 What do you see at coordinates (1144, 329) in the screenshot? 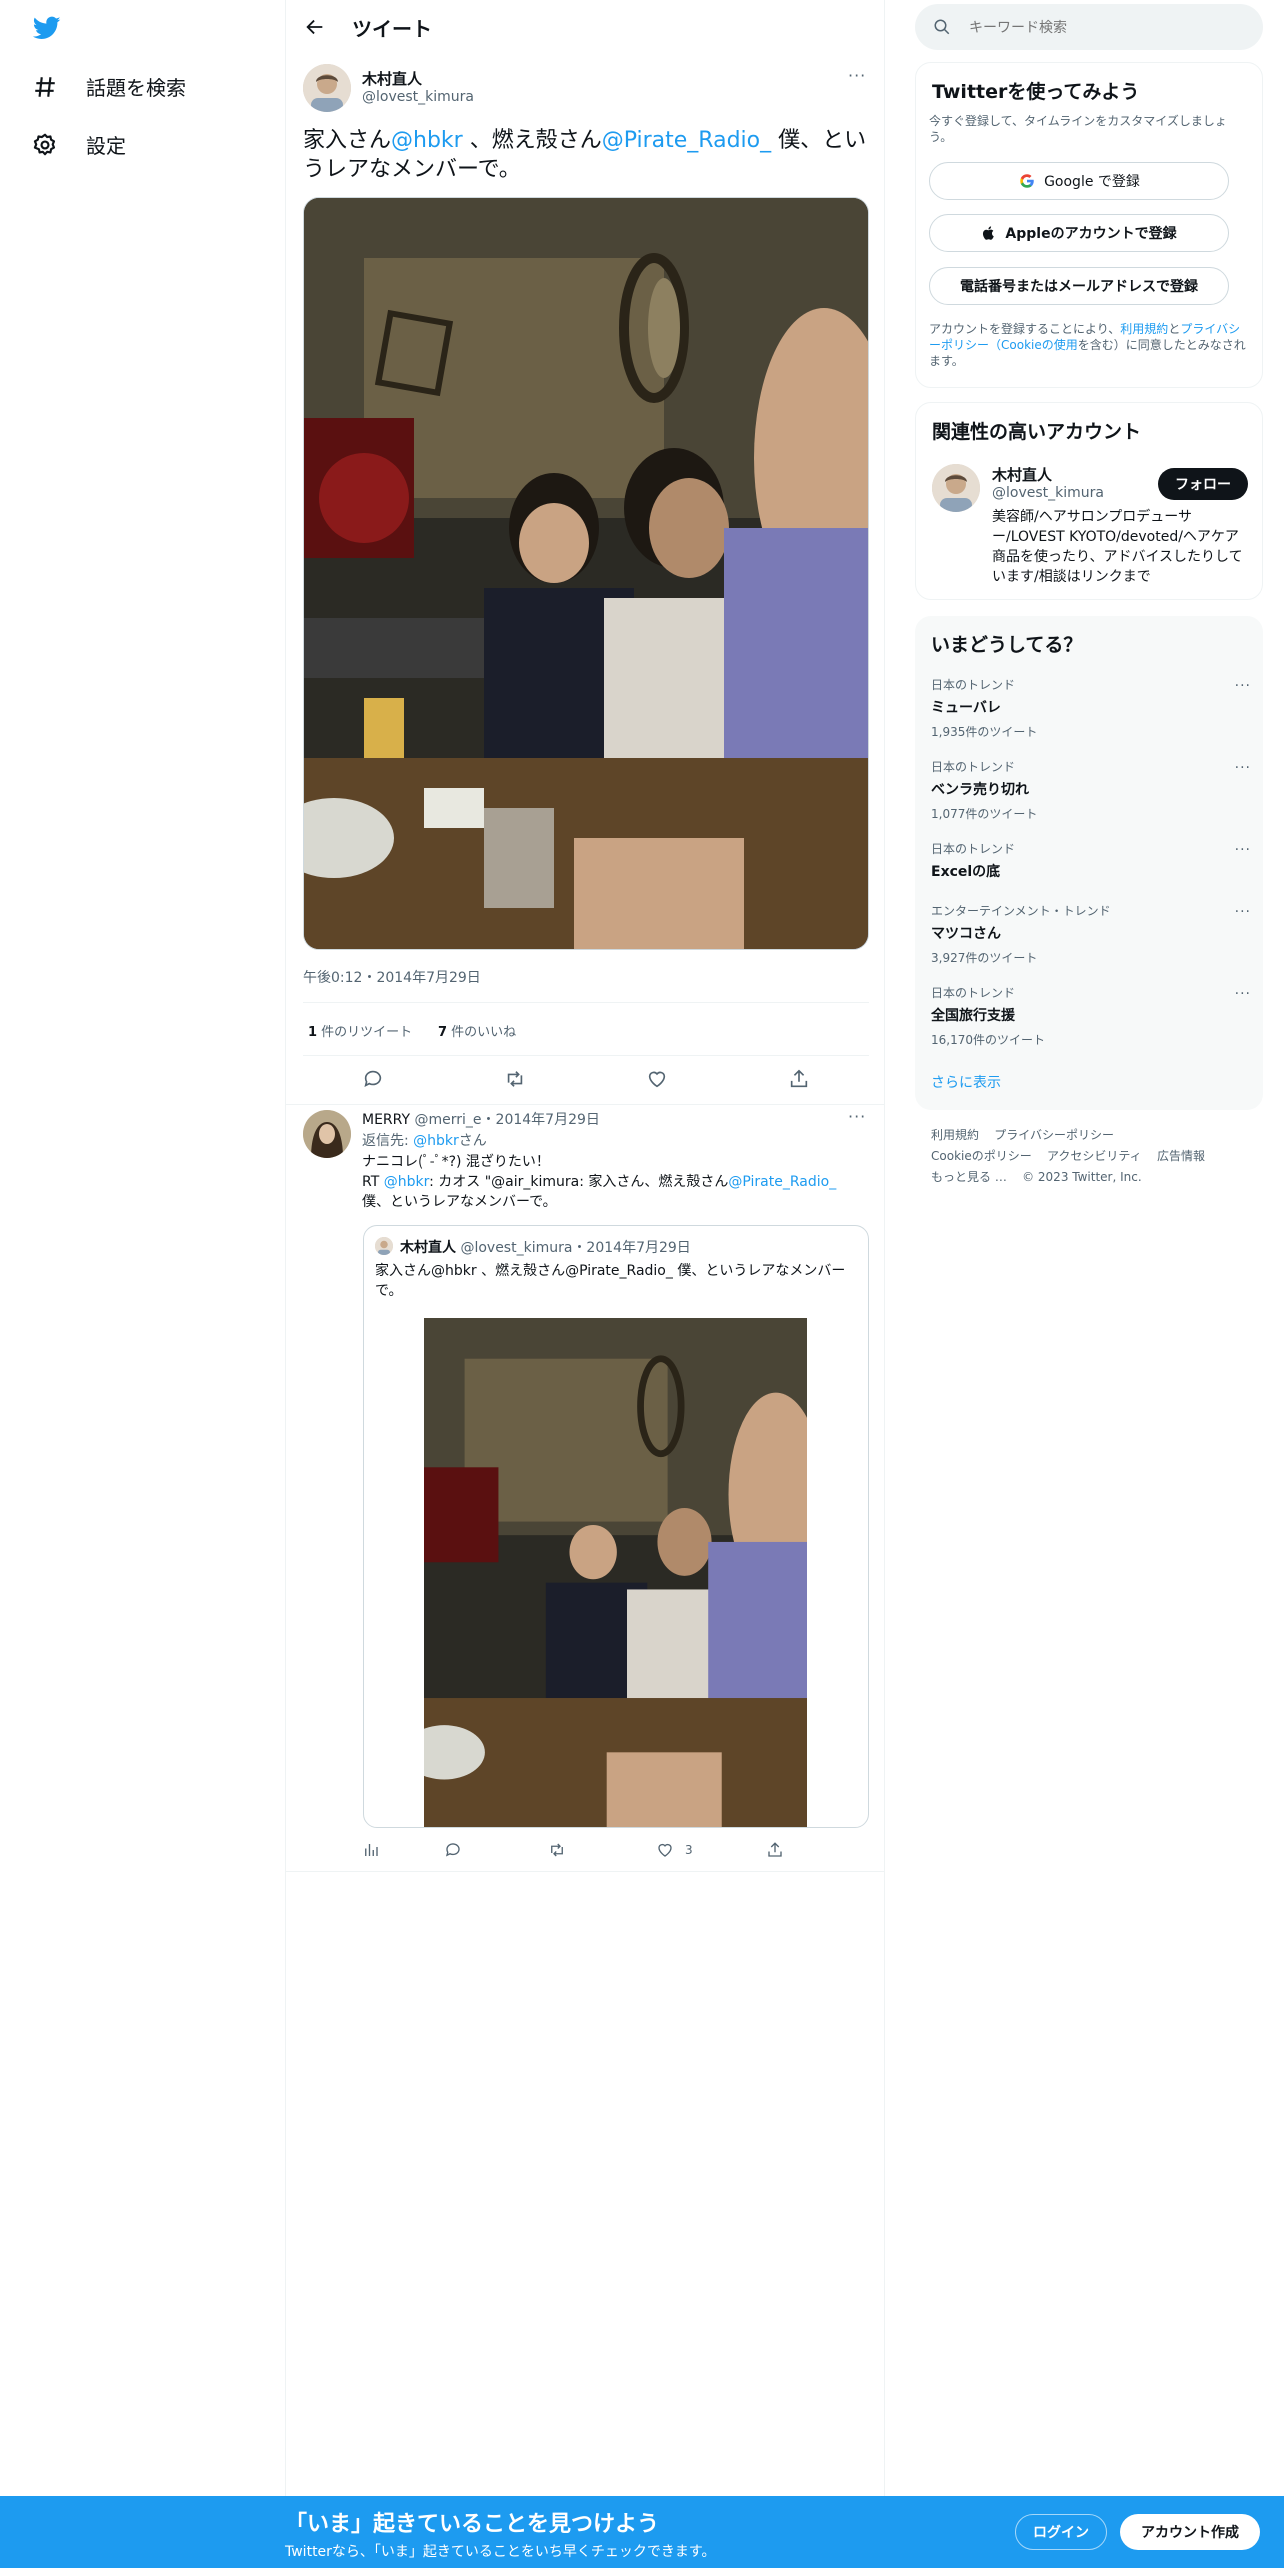
I see `terms-link: 利用規約` at bounding box center [1144, 329].